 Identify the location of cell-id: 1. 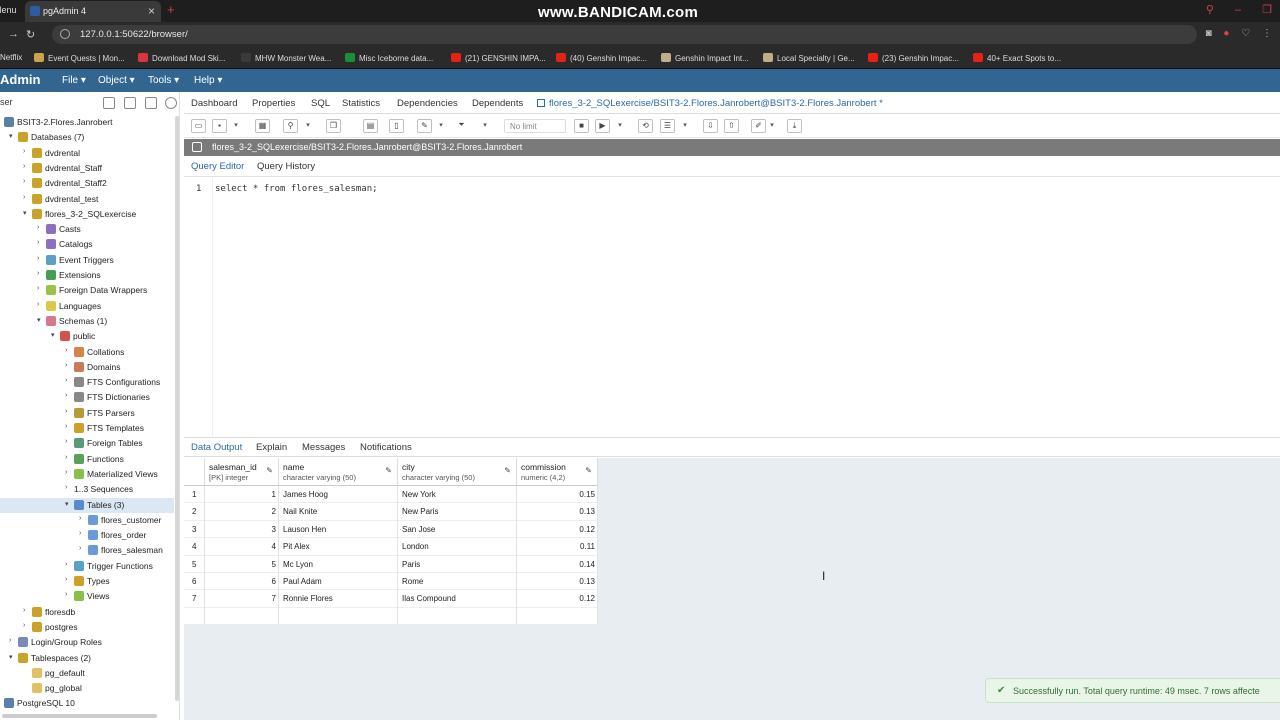
(240, 494).